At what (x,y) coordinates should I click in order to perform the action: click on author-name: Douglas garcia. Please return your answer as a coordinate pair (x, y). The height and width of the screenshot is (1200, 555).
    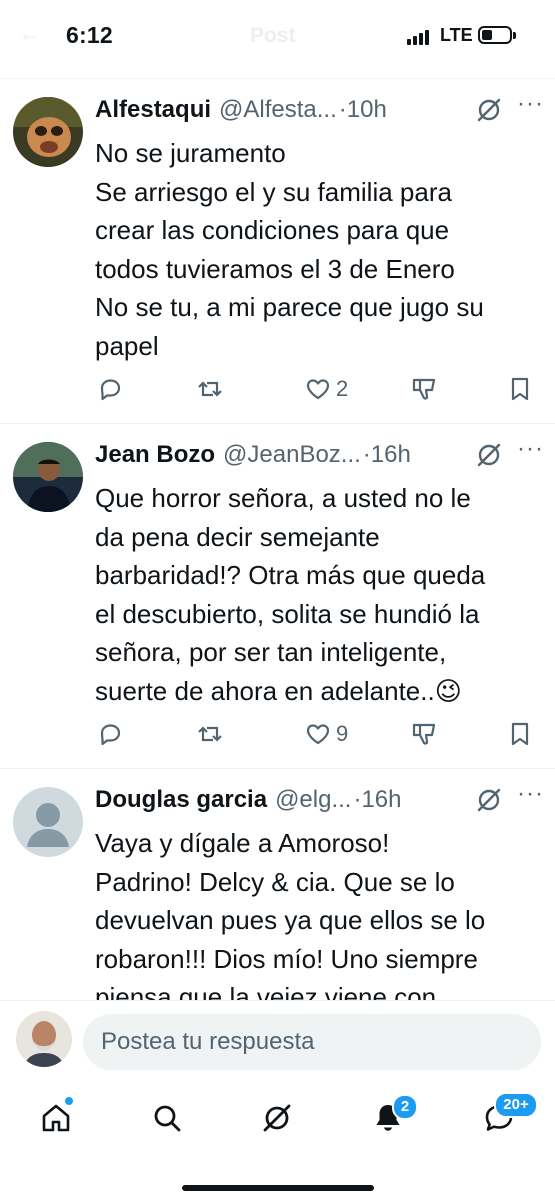
    Looking at the image, I should click on (181, 800).